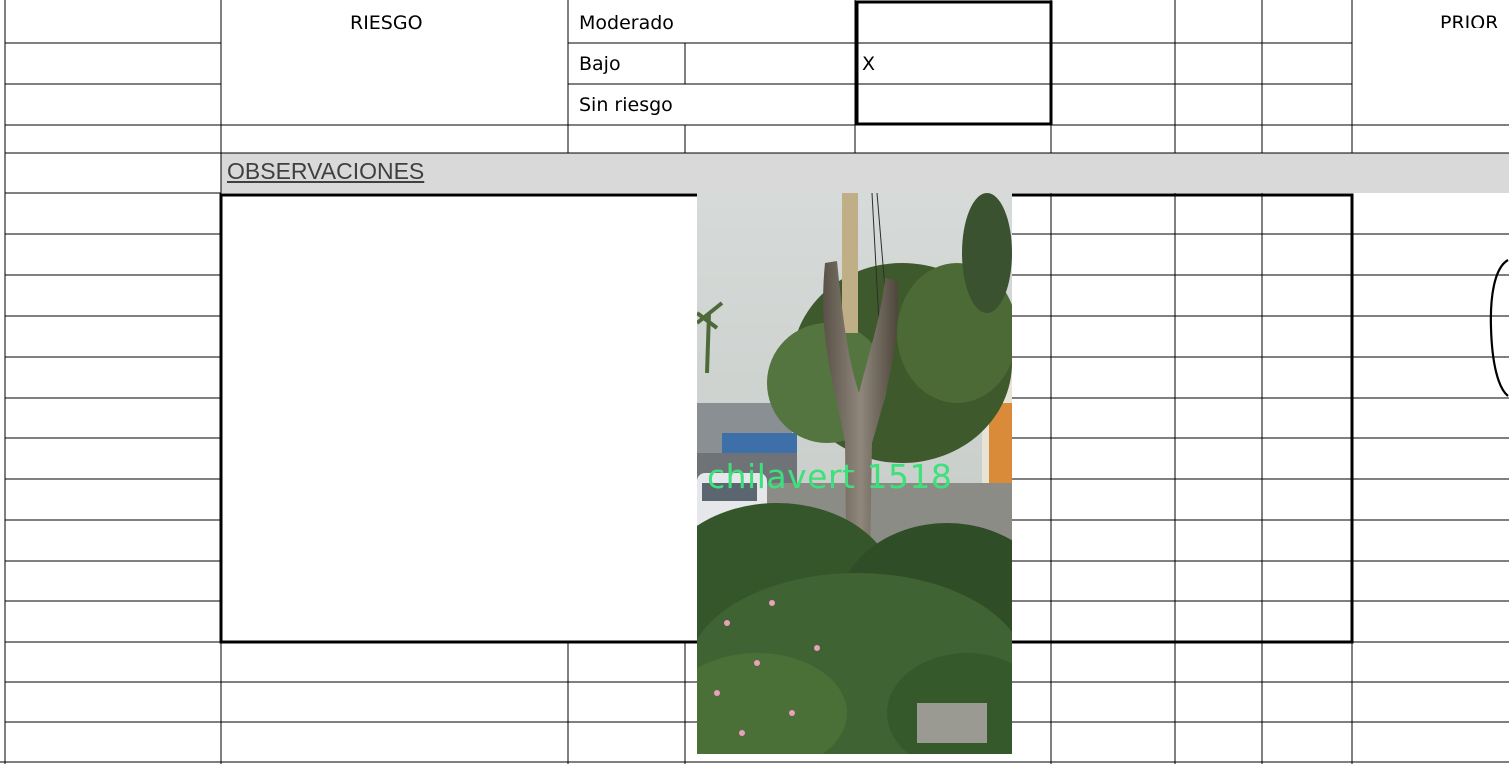 The height and width of the screenshot is (764, 1509). What do you see at coordinates (1469, 20) in the screenshot?
I see `prioridad-label: PRIOR` at bounding box center [1469, 20].